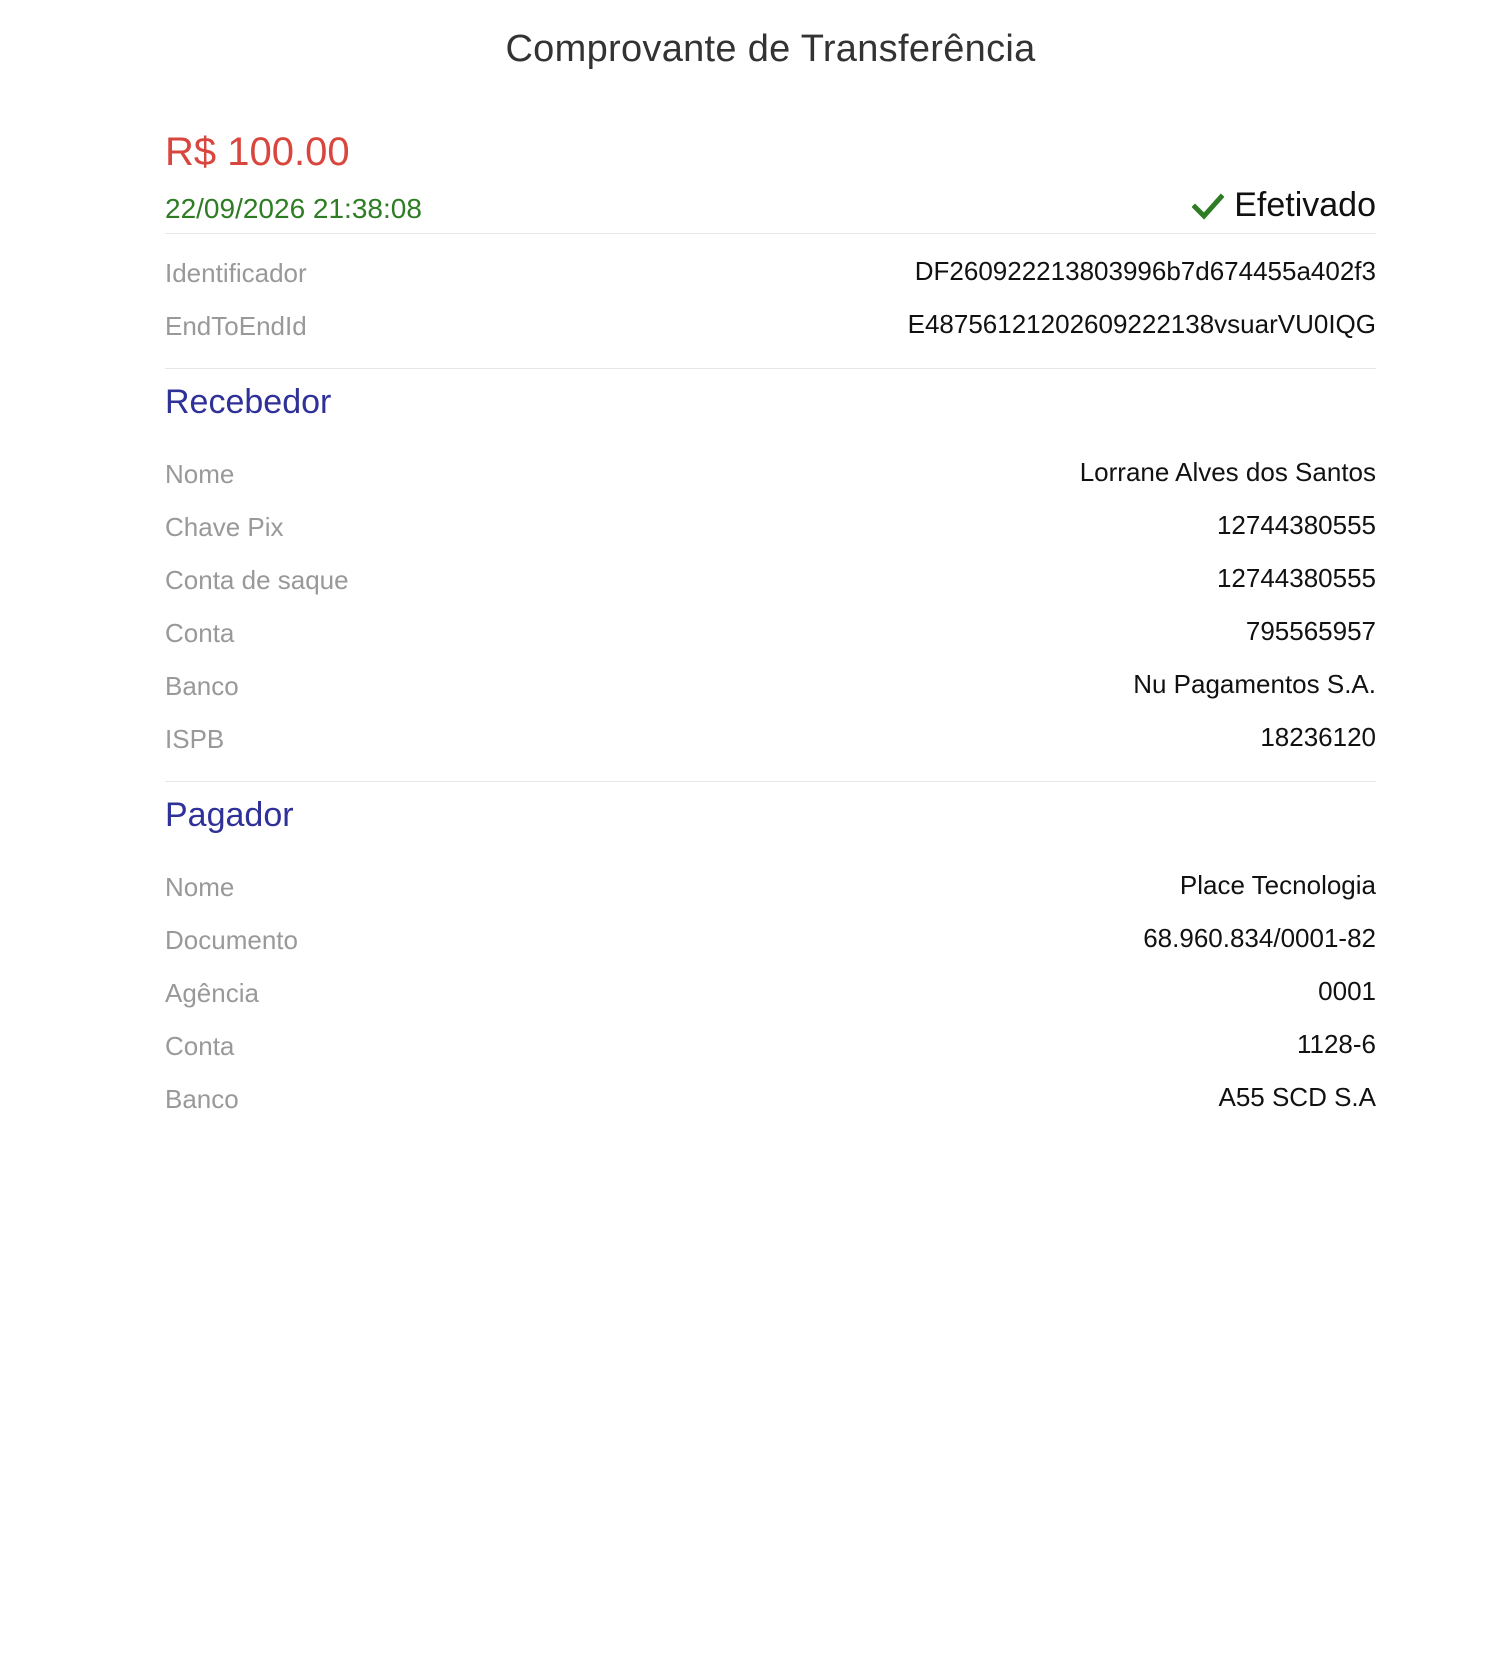 Image resolution: width=1506 pixels, height=1656 pixels. I want to click on row-value: Place Tecnologia, so click(1277, 885).